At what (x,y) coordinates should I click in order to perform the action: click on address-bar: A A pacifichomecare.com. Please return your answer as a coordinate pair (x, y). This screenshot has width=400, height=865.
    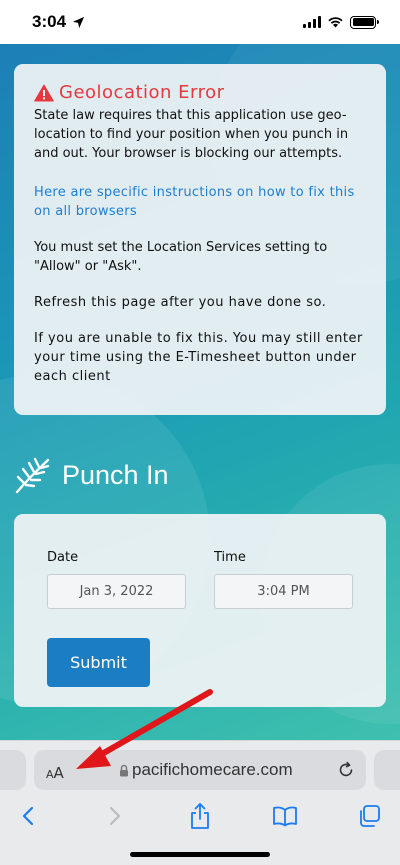
    Looking at the image, I should click on (200, 770).